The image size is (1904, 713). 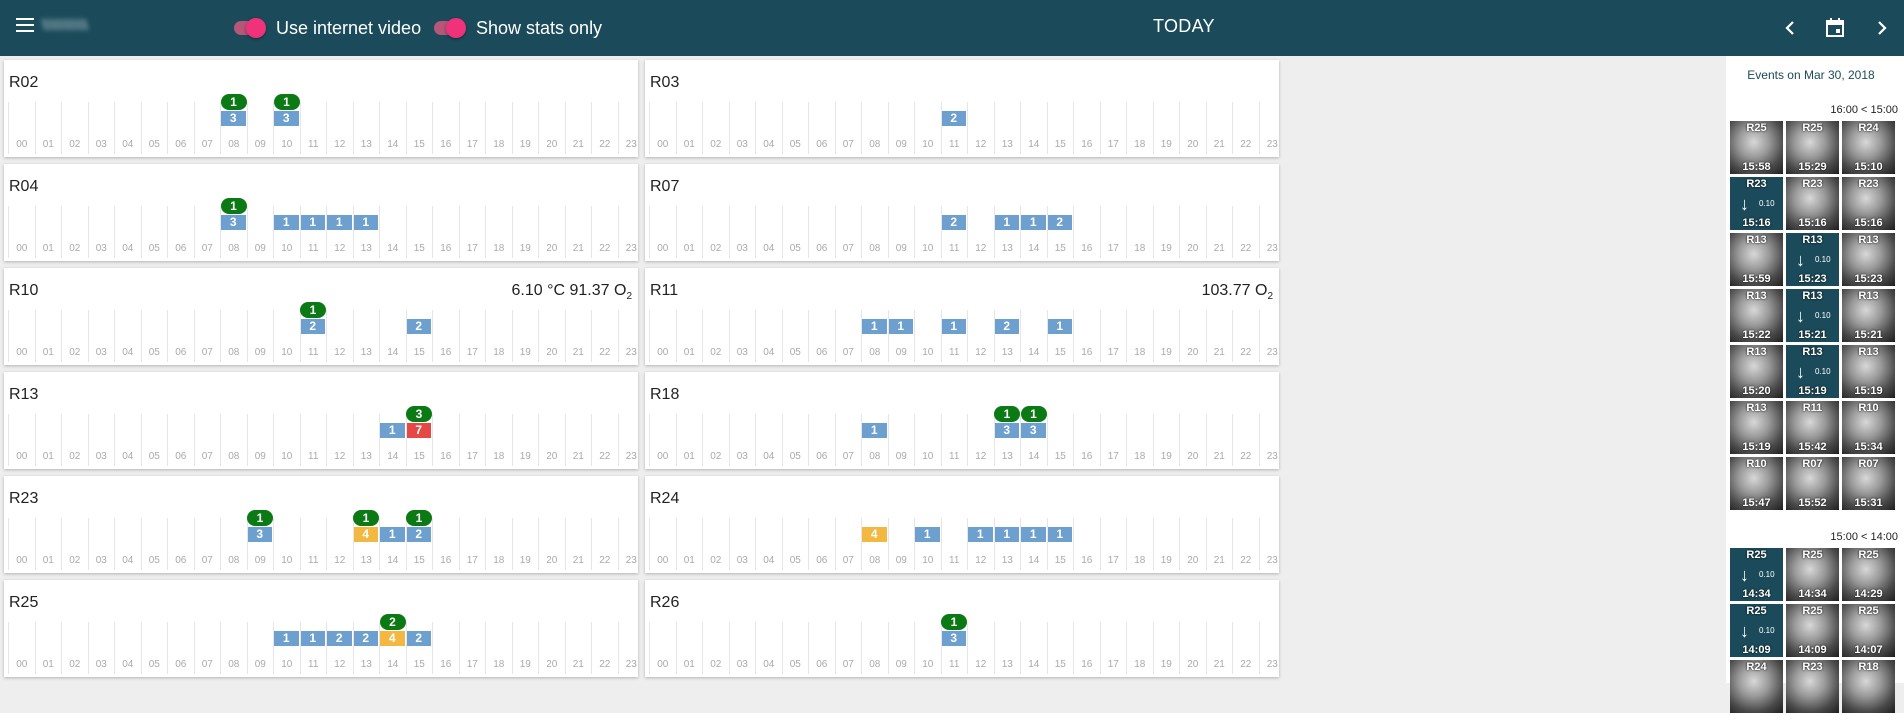 What do you see at coordinates (1812, 259) in the screenshot?
I see `event-thumbnail: R13 ↓ 0.10 15:23` at bounding box center [1812, 259].